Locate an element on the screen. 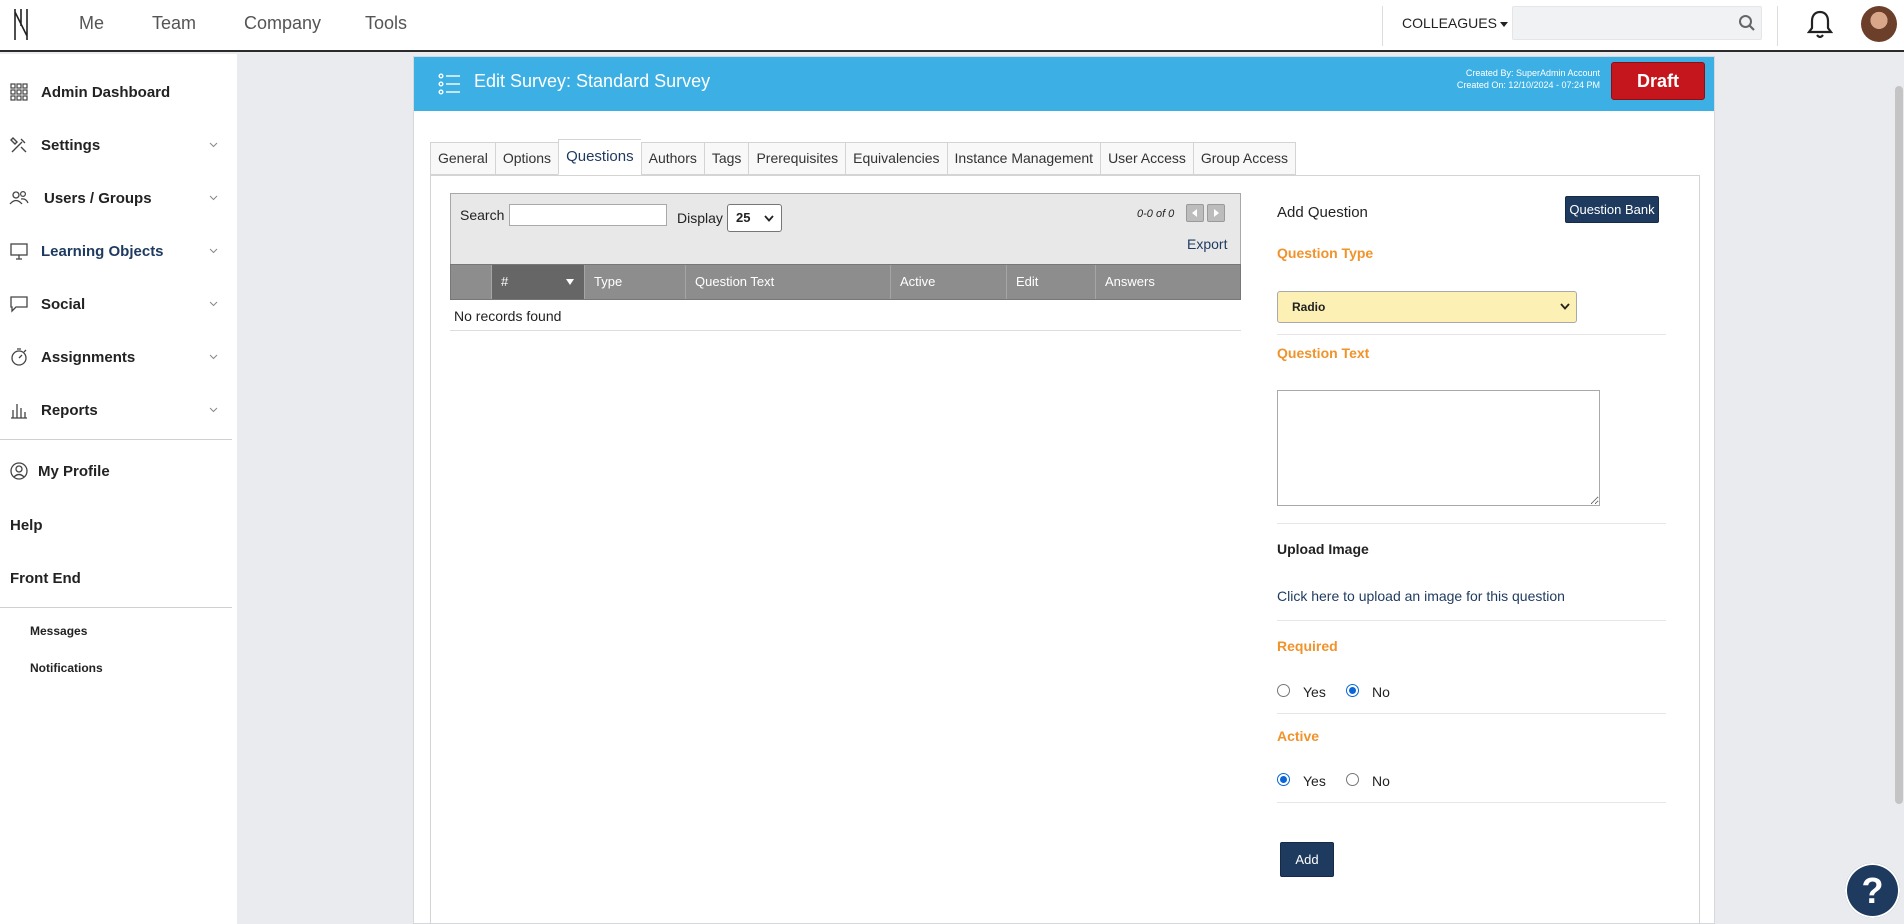  grid-display-label: Display is located at coordinates (700, 218).